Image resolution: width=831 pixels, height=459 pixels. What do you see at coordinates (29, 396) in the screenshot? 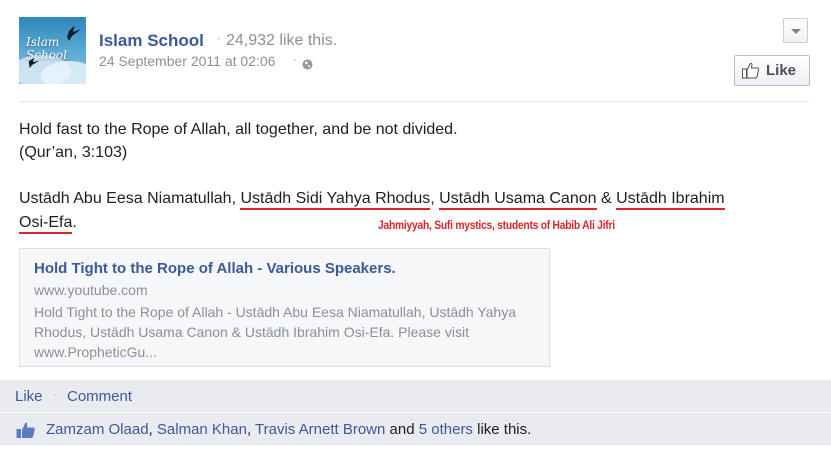
I see `like-action-link: Like` at bounding box center [29, 396].